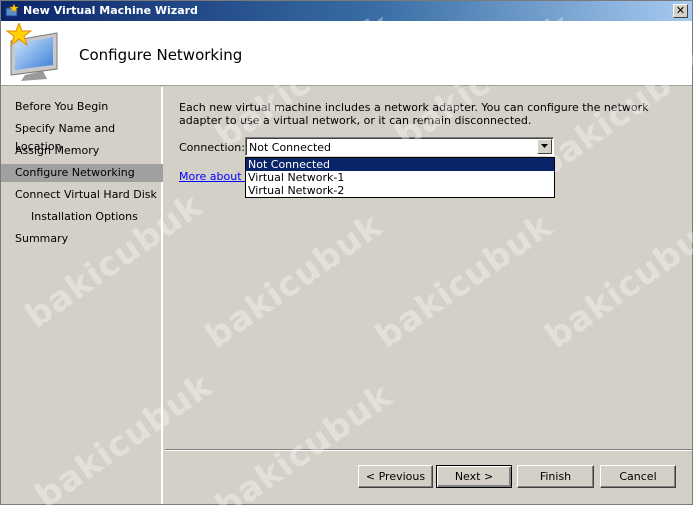  I want to click on dropdown-arrow-button, so click(544, 146).